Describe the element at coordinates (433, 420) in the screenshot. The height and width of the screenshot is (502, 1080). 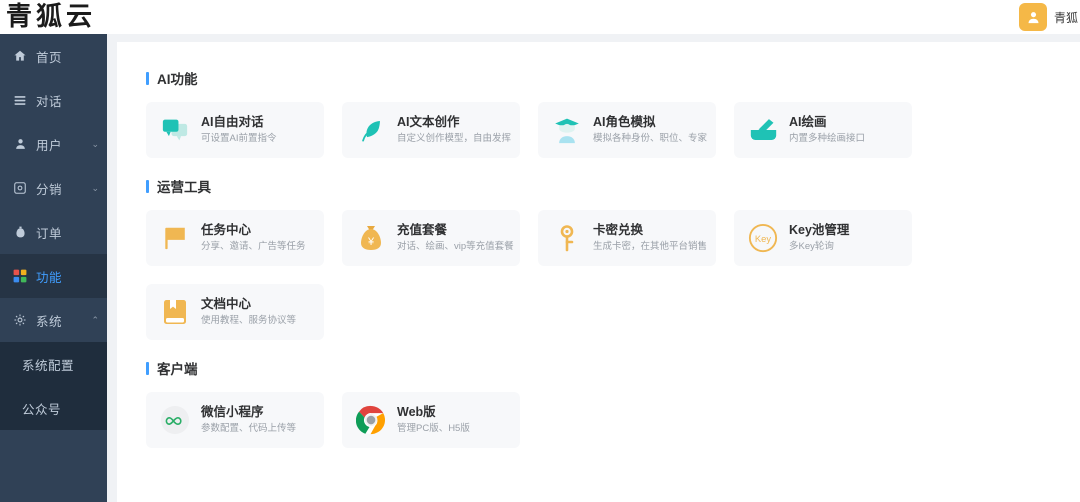
I see `card-text: Web版 管理PC版、H5版` at that location.